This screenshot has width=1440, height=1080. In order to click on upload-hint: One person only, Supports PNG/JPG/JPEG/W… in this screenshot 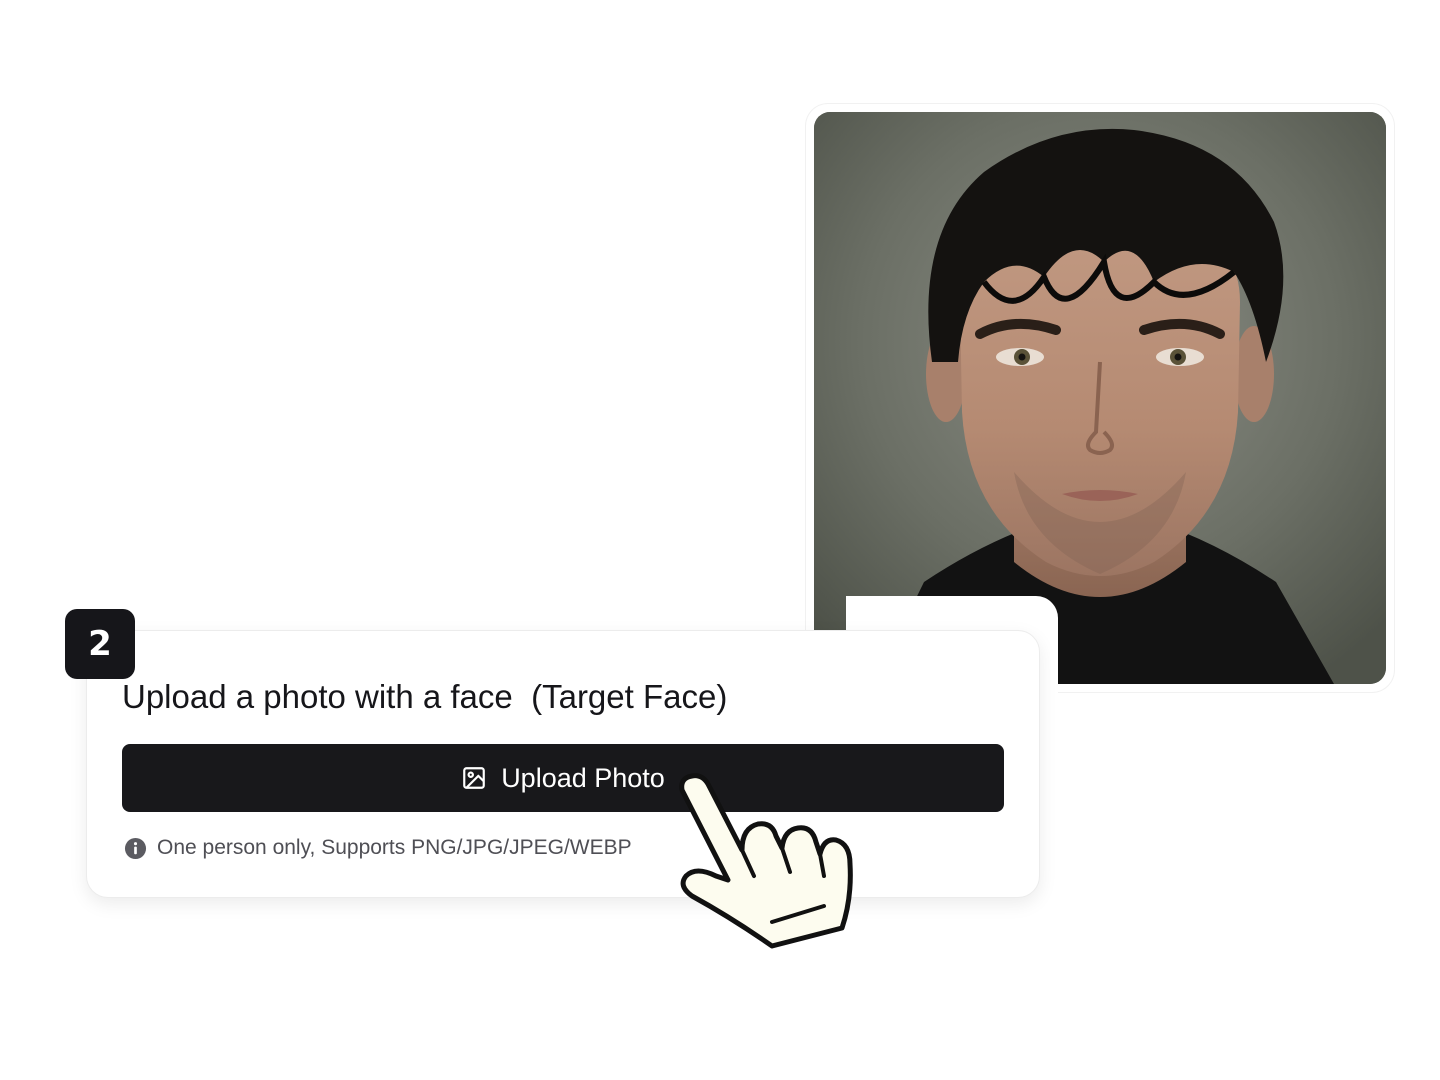, I will do `click(378, 848)`.